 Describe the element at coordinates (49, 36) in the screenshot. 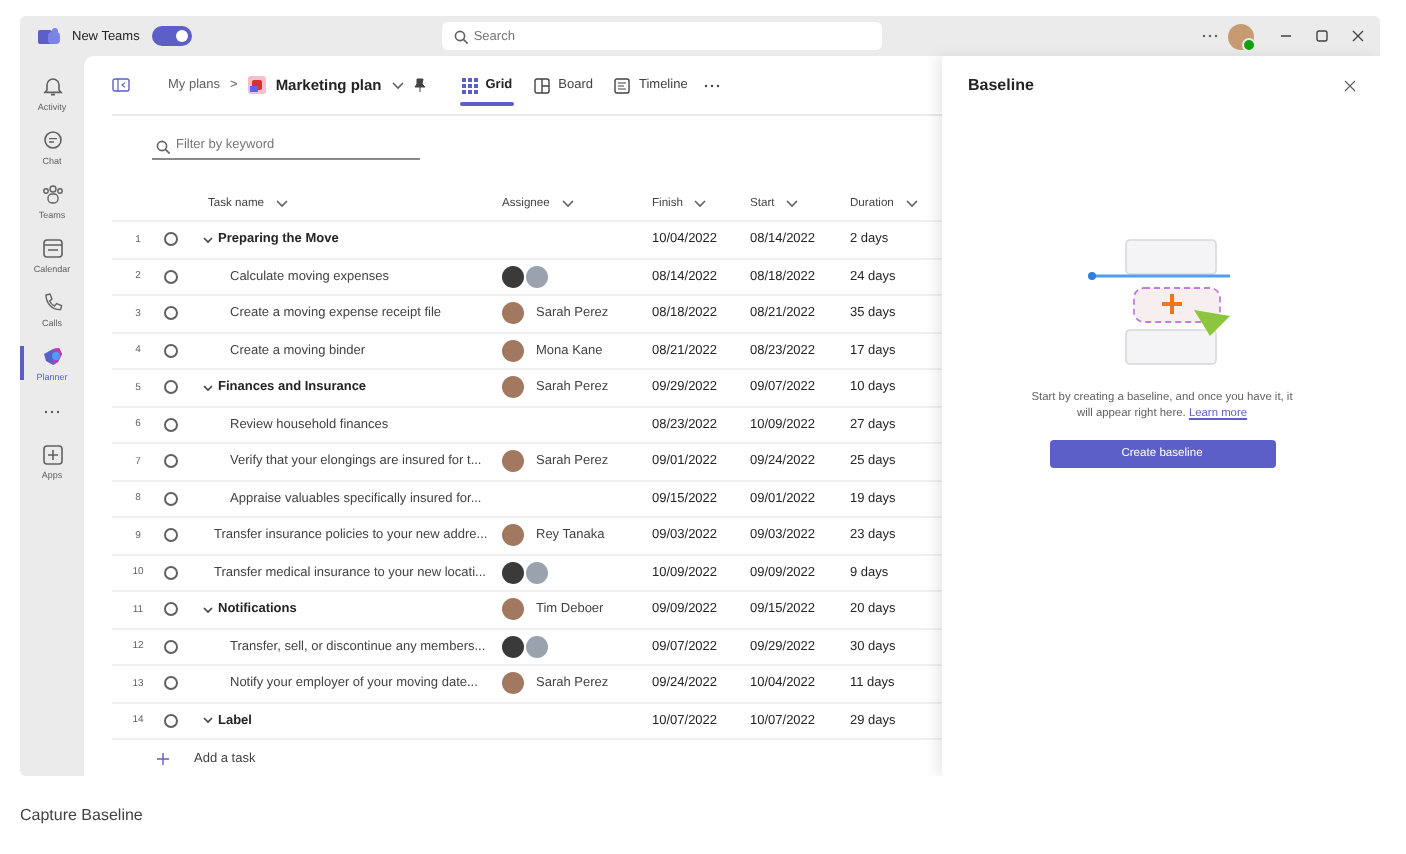

I see `teams-logo-icon` at that location.